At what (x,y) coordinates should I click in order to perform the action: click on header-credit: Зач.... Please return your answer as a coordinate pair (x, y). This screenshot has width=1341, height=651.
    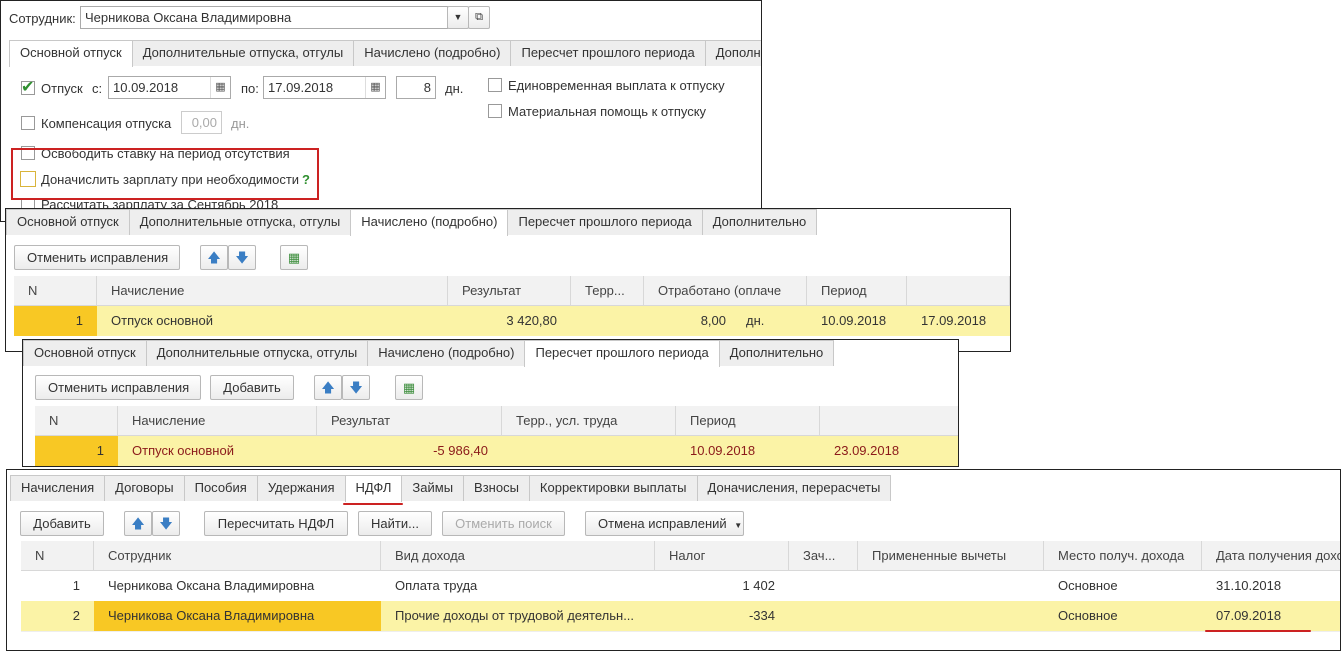
    Looking at the image, I should click on (823, 556).